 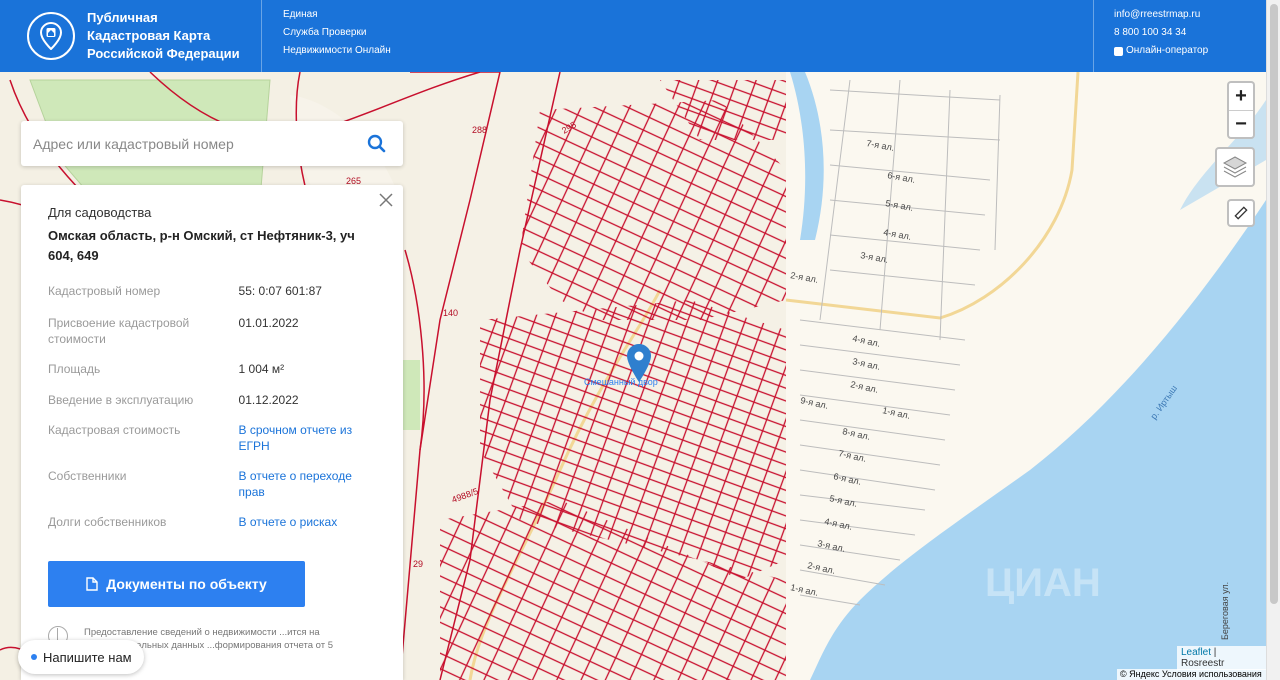 I want to click on logo-title-line1: Публичная, so click(x=122, y=17).